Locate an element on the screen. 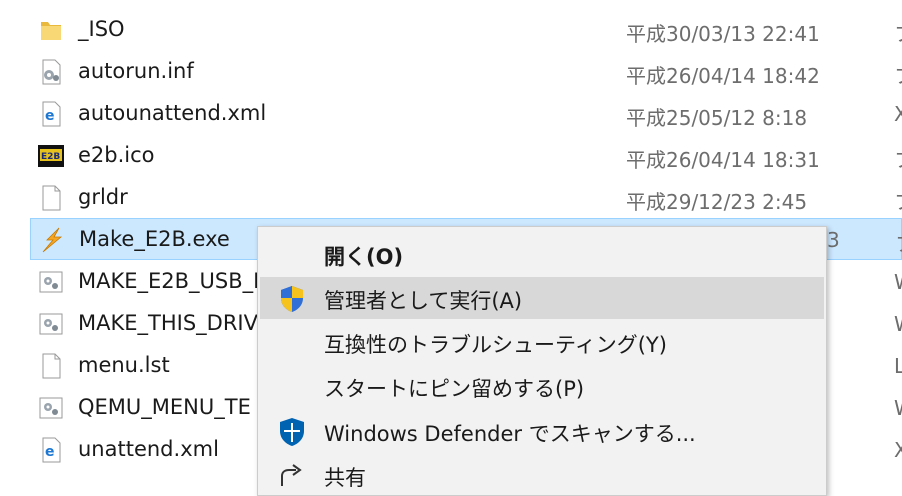 The image size is (902, 496). file-date: 平成30/03/13 22:41 is located at coordinates (723, 34).